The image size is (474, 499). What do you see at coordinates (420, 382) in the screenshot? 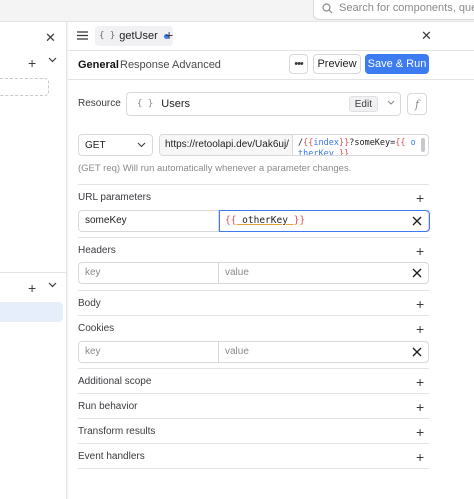
I see `expand-additional-scope-icon: +` at bounding box center [420, 382].